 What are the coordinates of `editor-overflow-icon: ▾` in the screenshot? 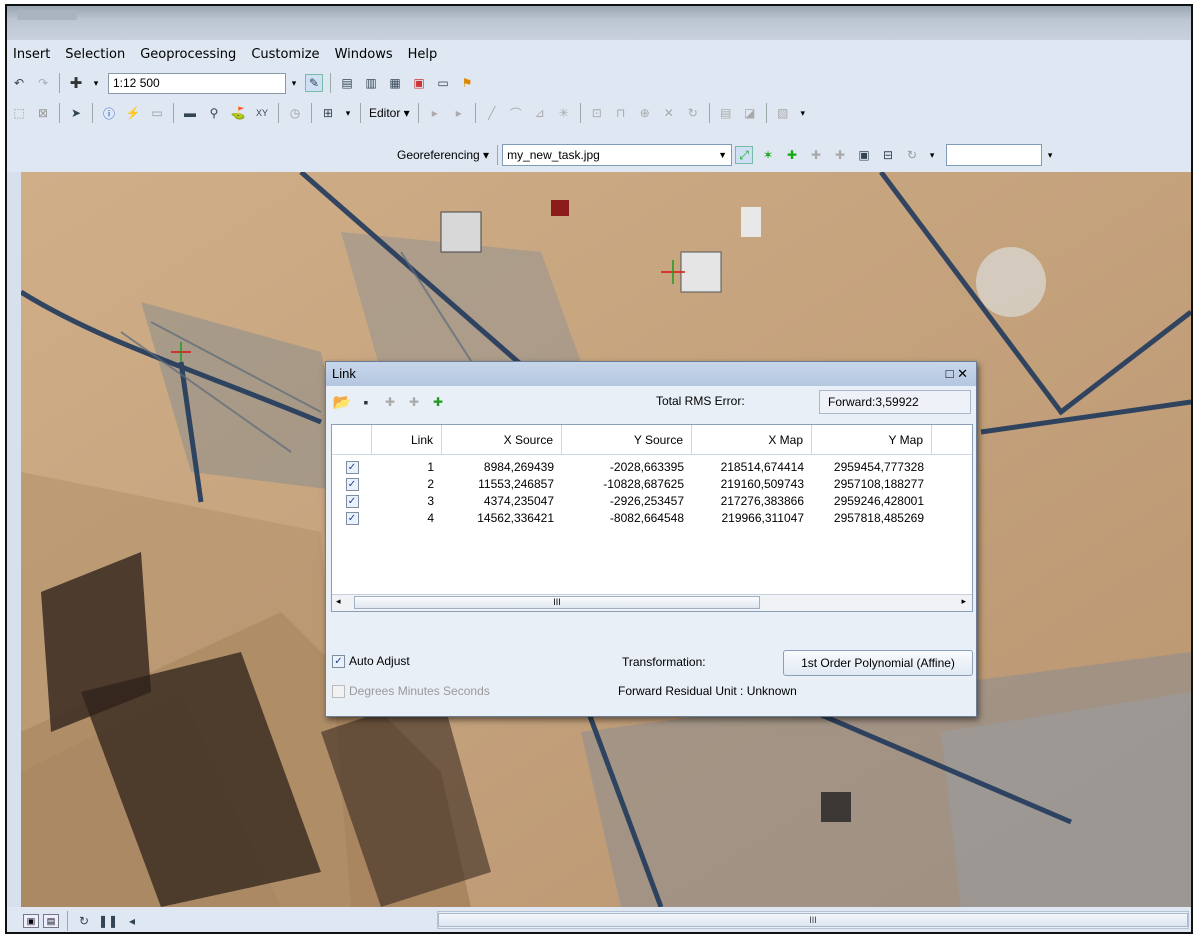 It's located at (803, 113).